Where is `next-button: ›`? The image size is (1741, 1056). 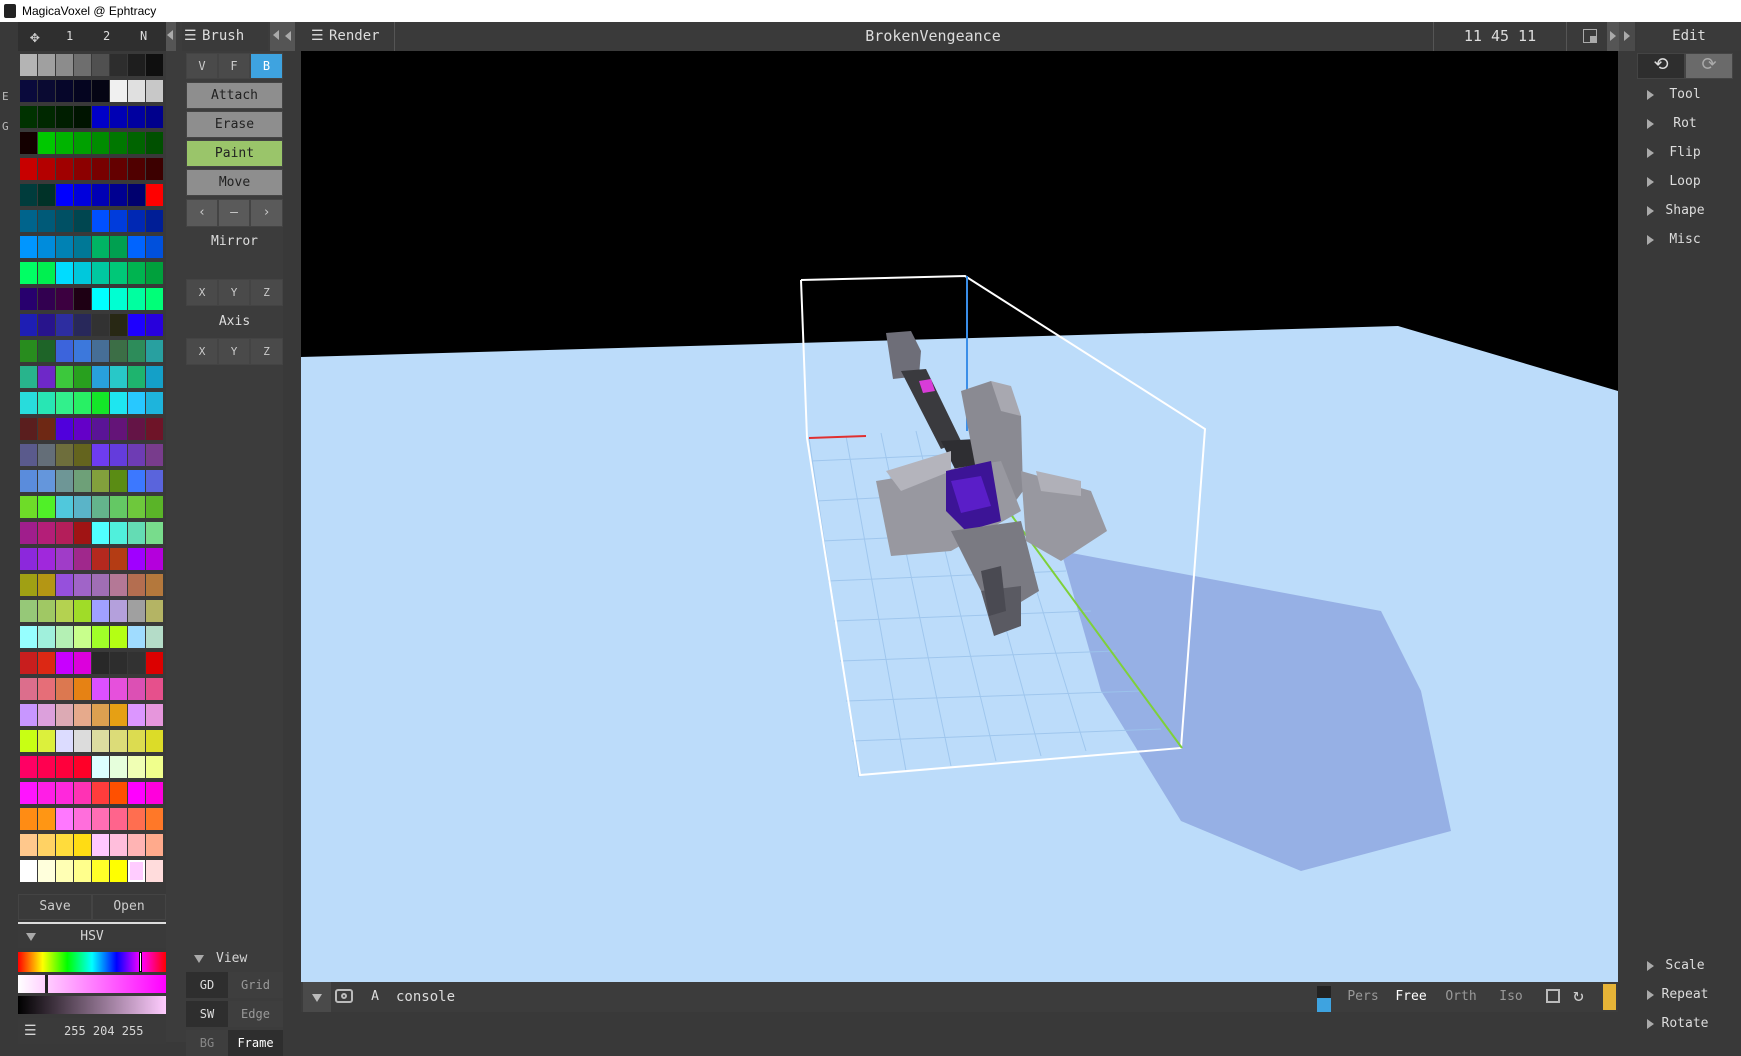
next-button: › is located at coordinates (266, 213).